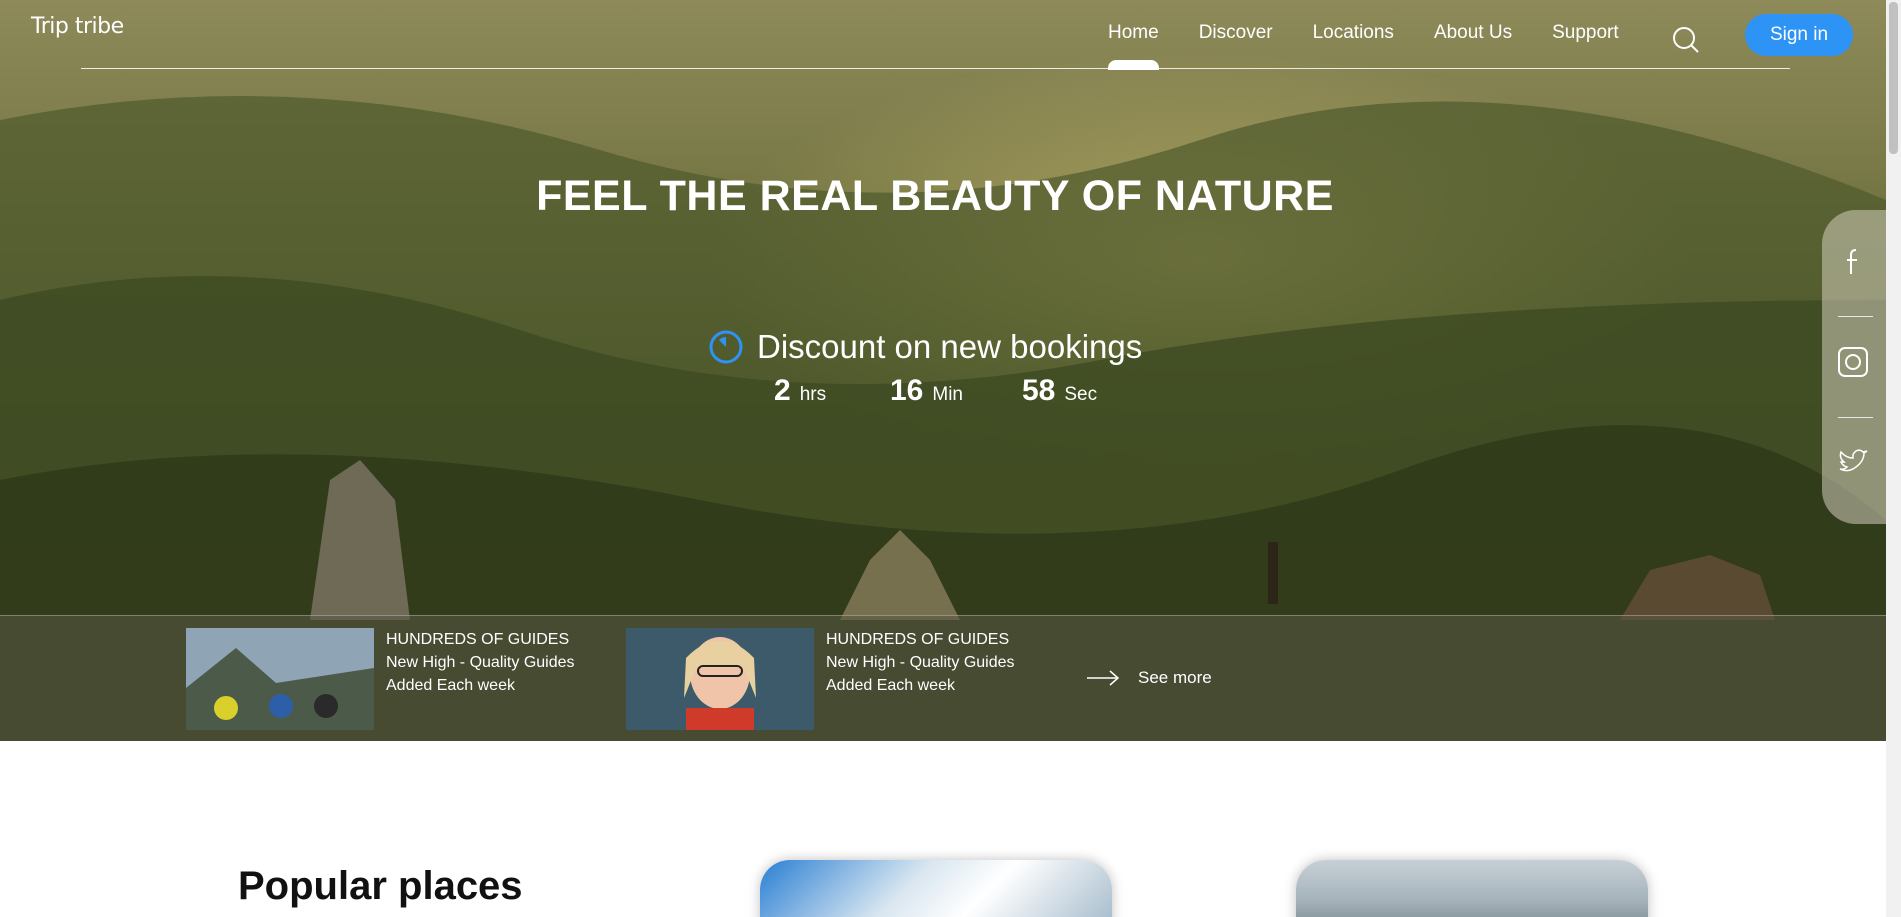 The width and height of the screenshot is (1901, 917). I want to click on instagram-icon, so click(1853, 362).